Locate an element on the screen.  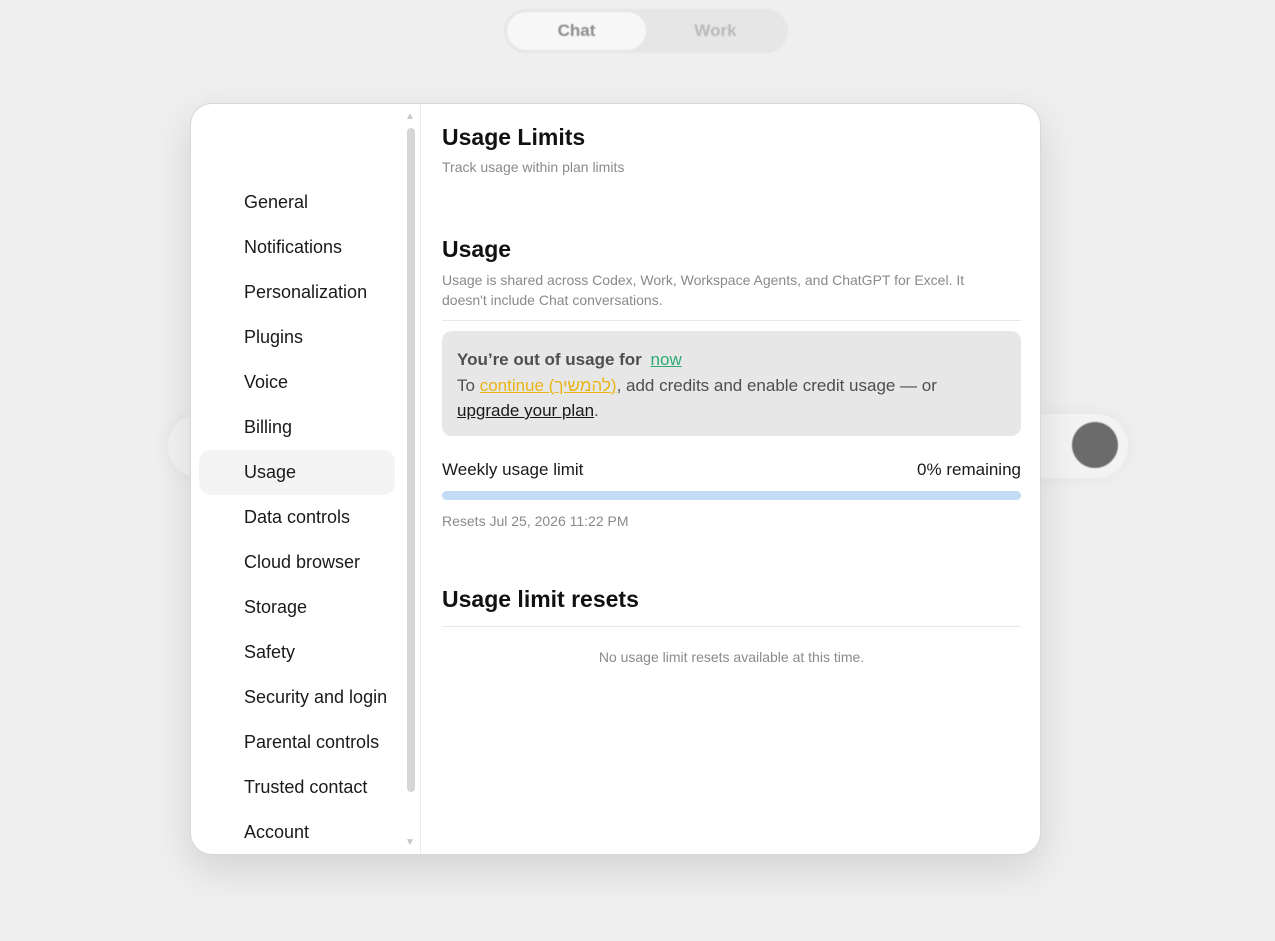
usage-limit-resets-title: Usage limit resets is located at coordinates (540, 599).